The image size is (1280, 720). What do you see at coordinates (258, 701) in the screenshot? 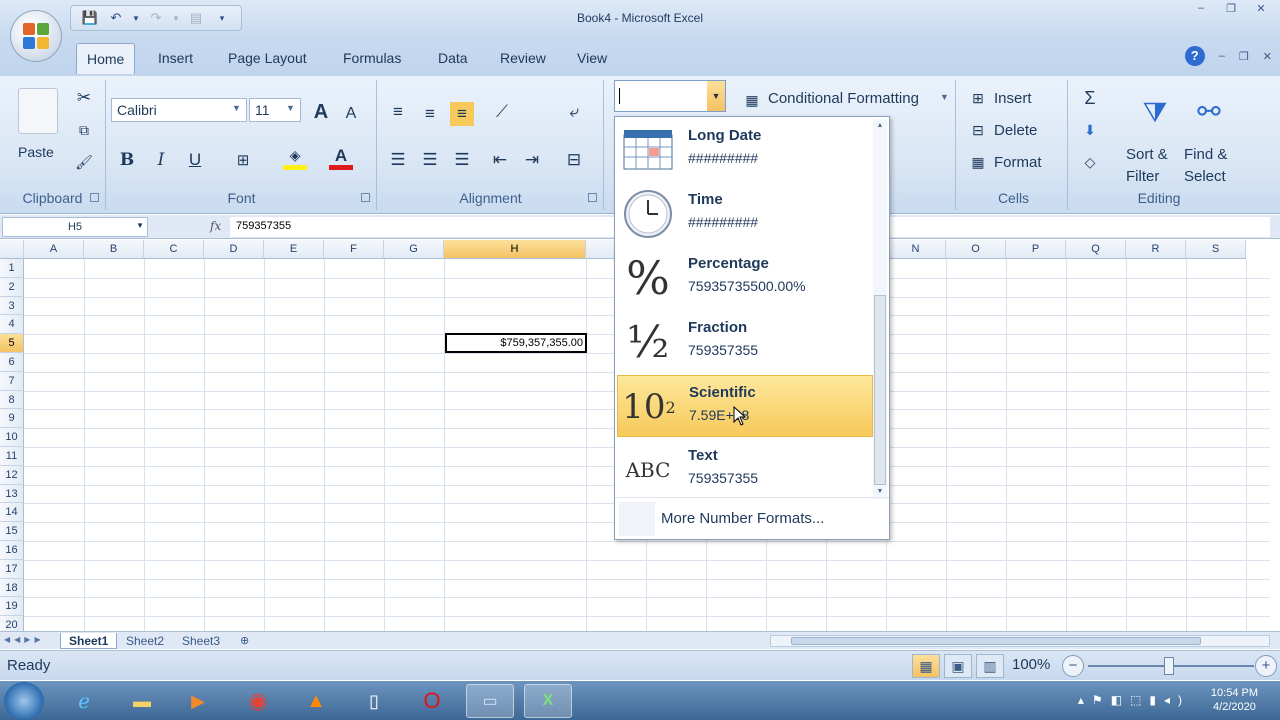
I see `chrome-icon: ◉` at bounding box center [258, 701].